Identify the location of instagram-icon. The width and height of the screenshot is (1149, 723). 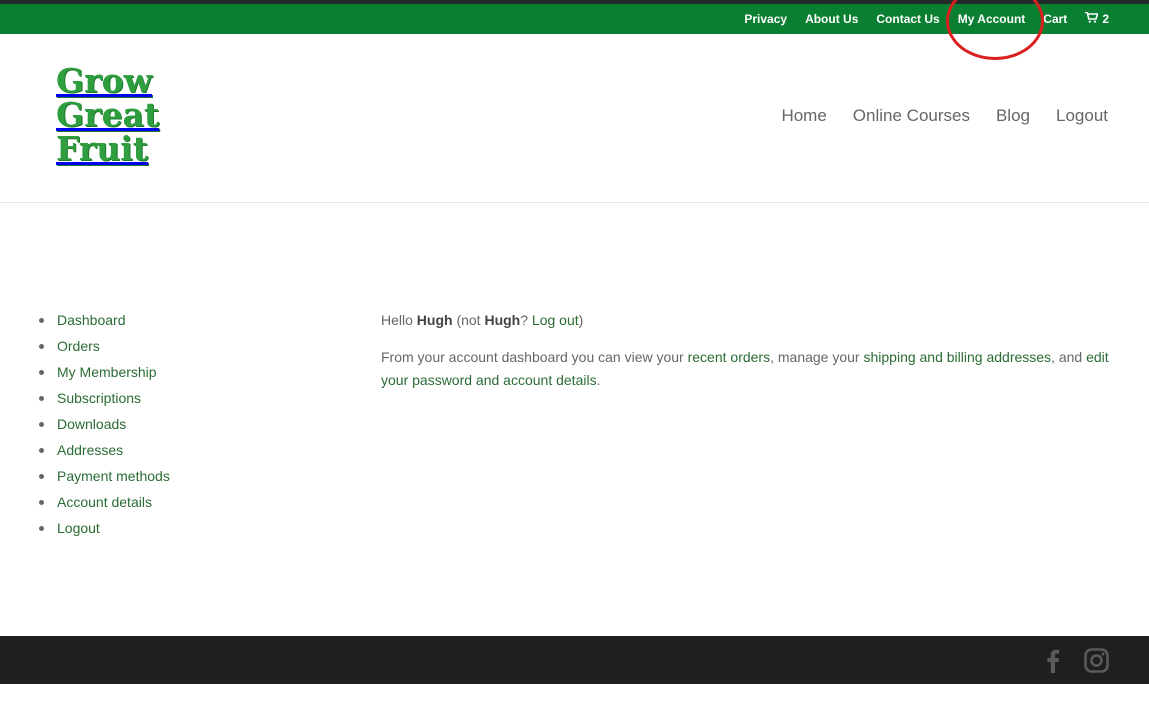
(1096, 663).